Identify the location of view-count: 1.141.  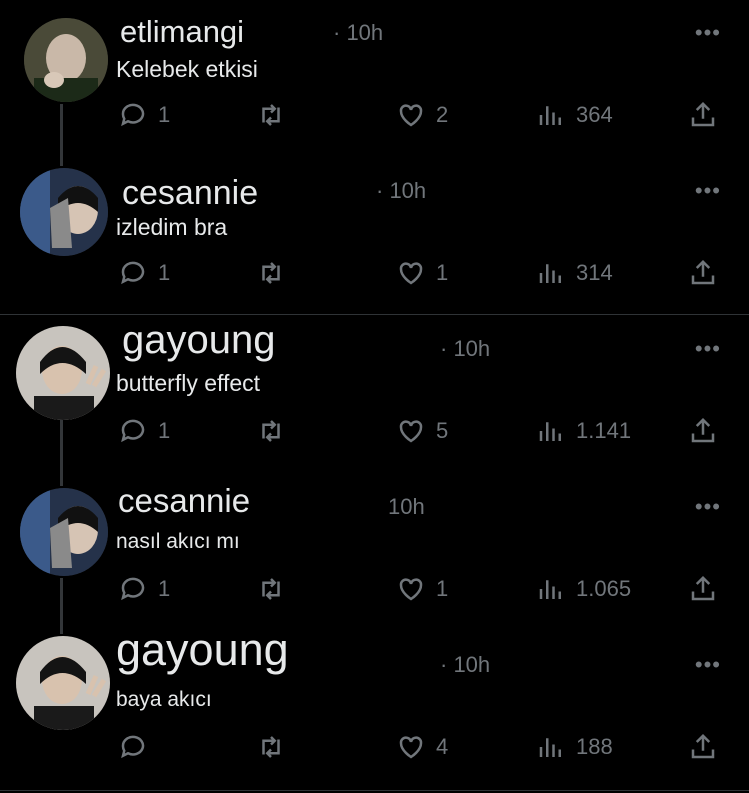
(604, 430).